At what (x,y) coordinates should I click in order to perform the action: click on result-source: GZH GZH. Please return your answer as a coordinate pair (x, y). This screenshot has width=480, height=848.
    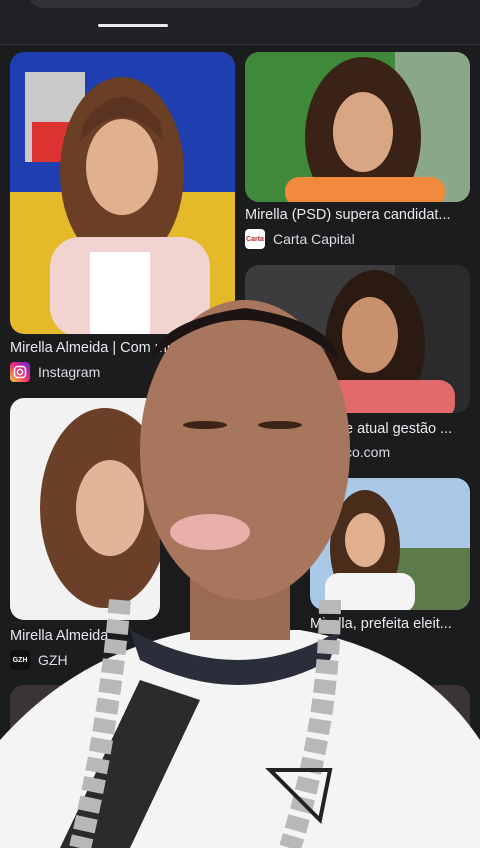
    Looking at the image, I should click on (39, 660).